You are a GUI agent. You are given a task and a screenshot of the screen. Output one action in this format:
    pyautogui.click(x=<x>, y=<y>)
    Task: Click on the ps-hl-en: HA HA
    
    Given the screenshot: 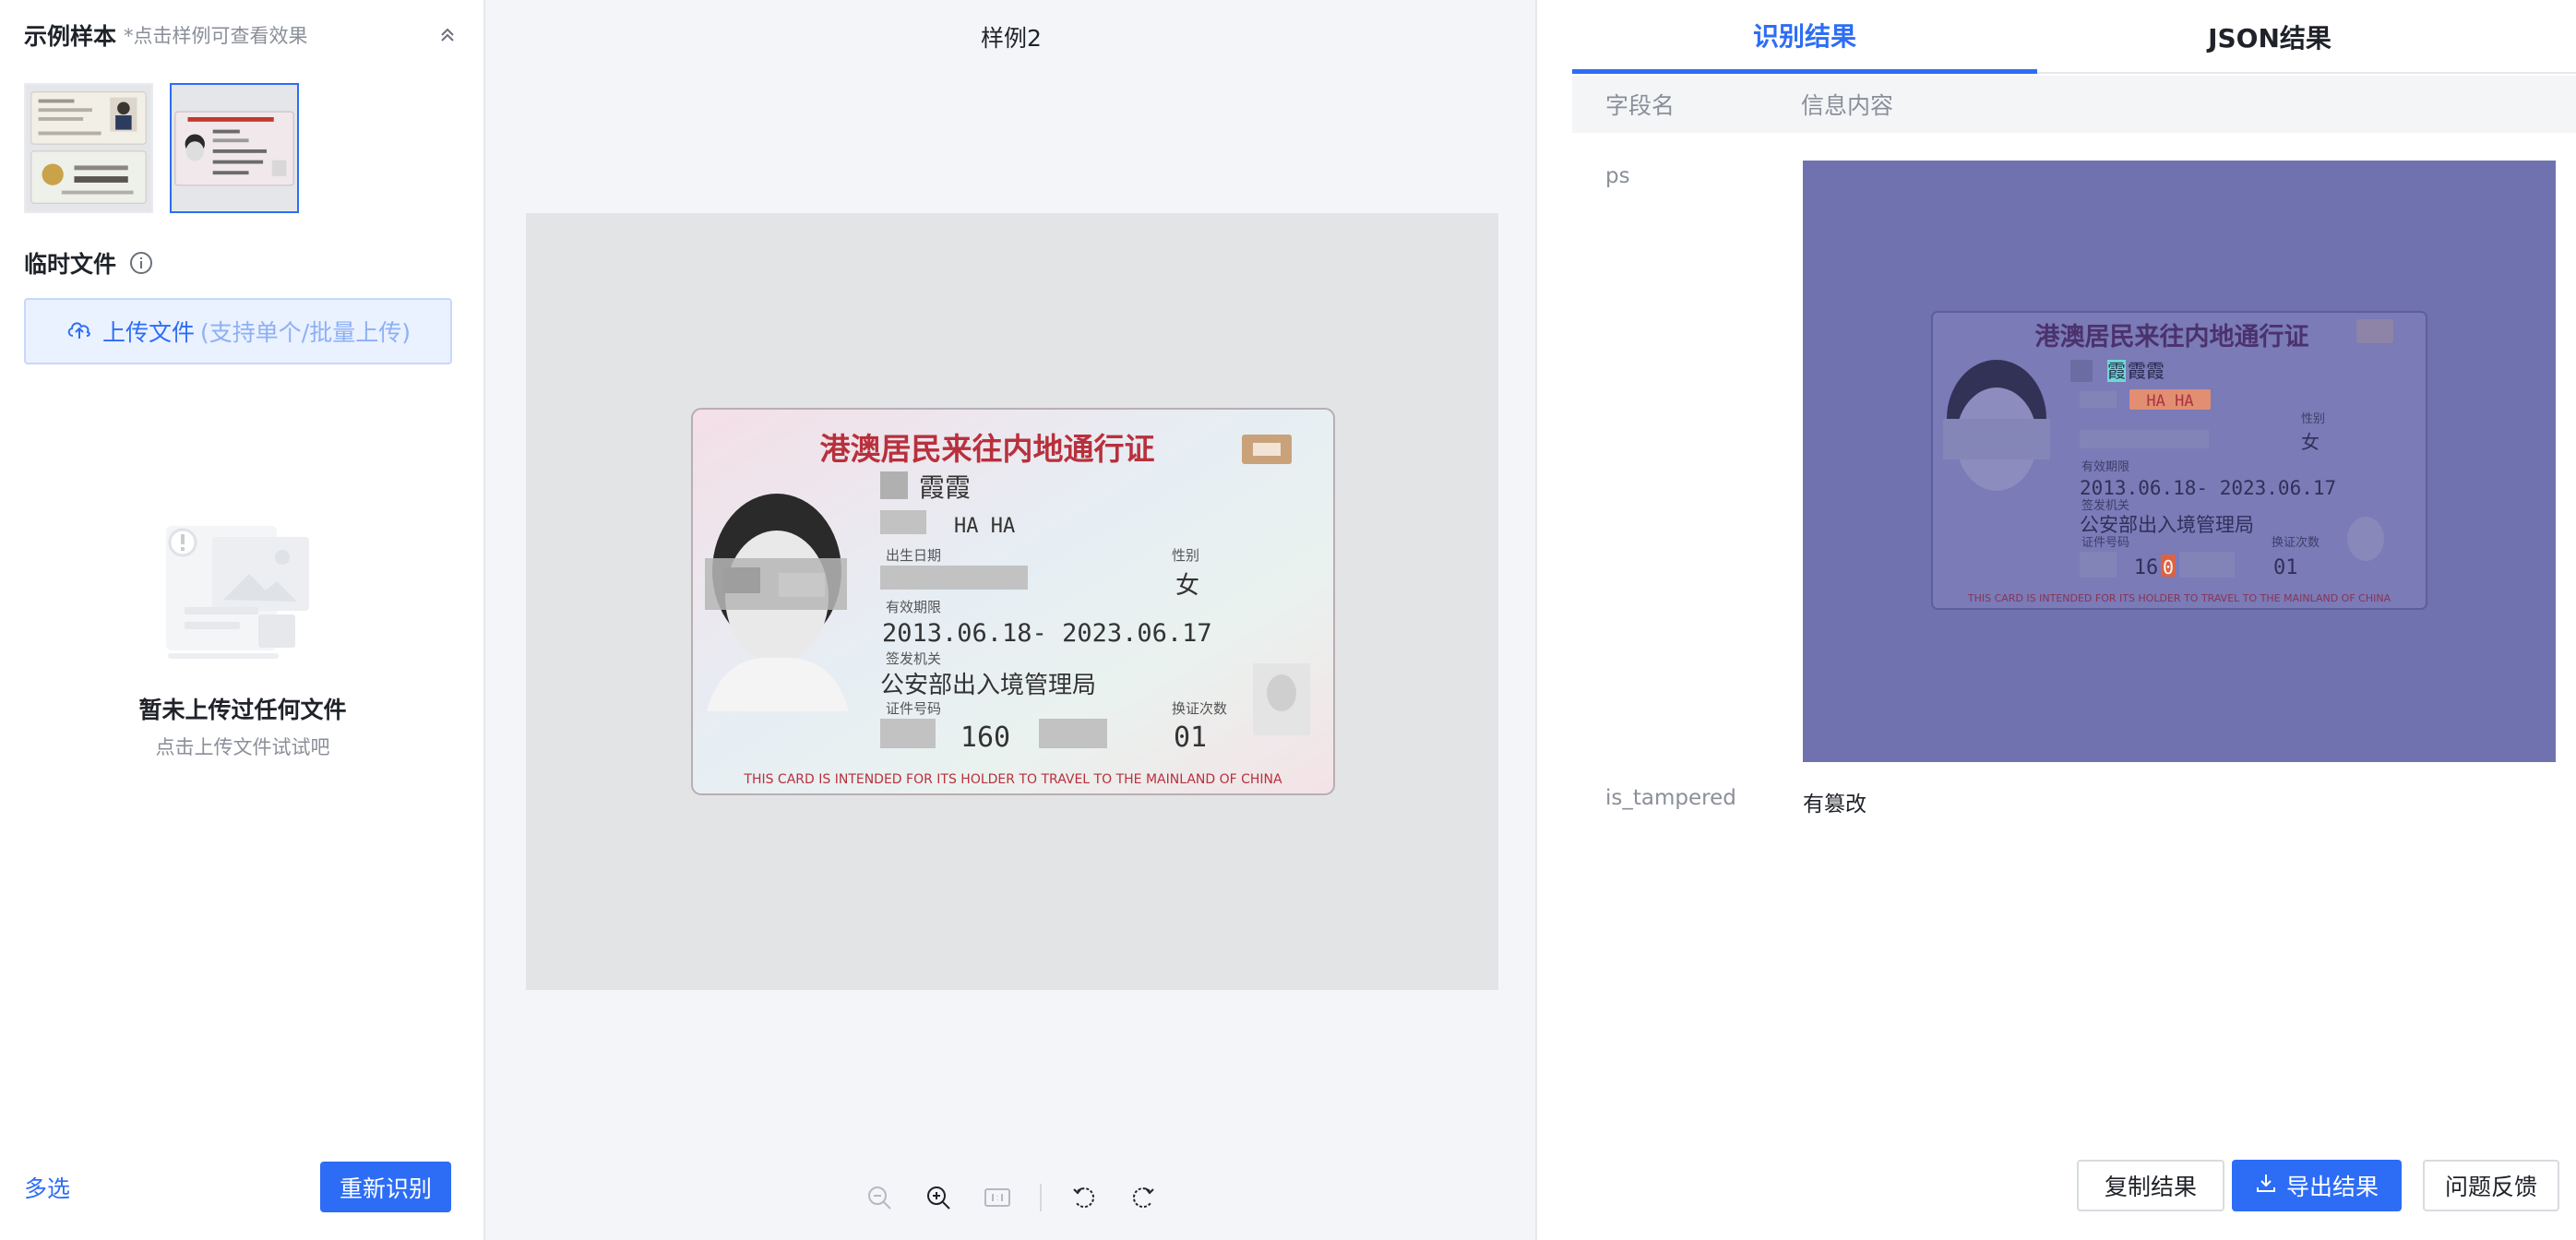 What is the action you would take?
    pyautogui.click(x=2169, y=402)
    